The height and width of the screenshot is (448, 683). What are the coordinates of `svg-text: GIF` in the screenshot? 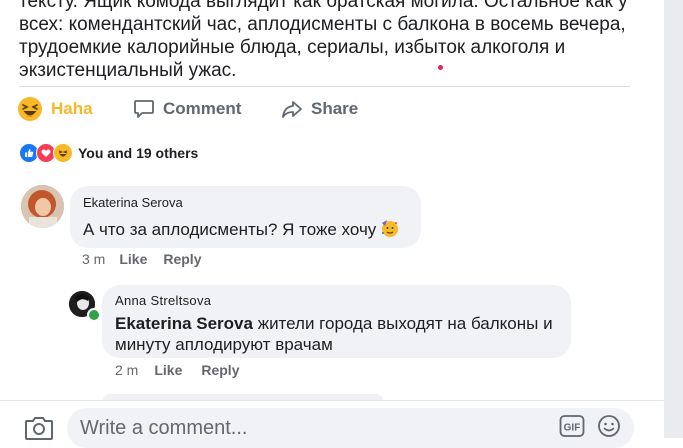 It's located at (572, 428).